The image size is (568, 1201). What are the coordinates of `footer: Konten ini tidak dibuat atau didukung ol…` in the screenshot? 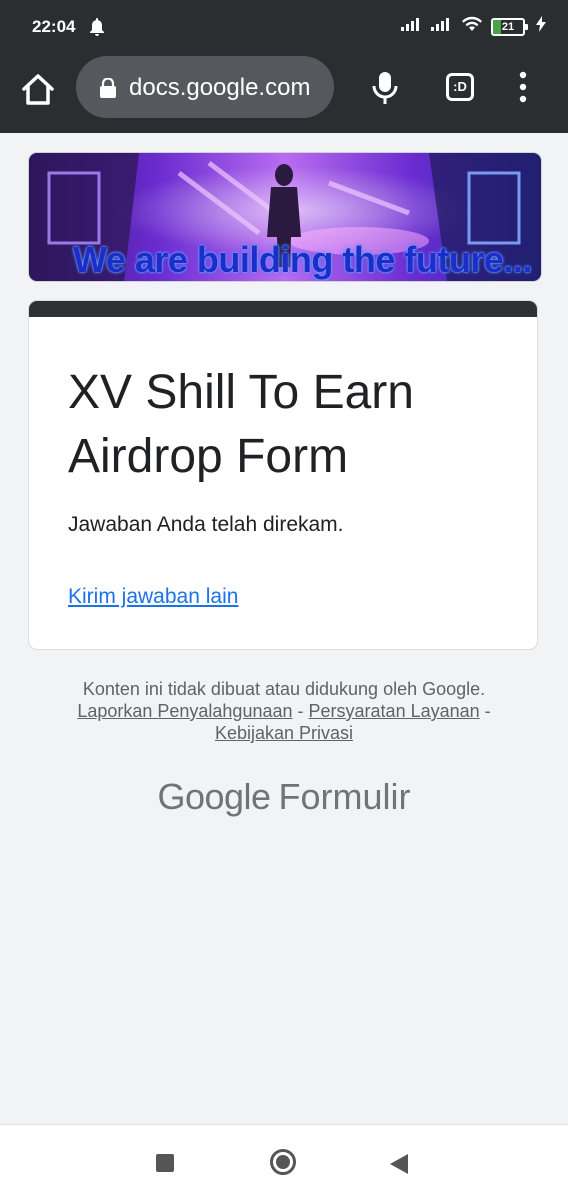 It's located at (284, 711).